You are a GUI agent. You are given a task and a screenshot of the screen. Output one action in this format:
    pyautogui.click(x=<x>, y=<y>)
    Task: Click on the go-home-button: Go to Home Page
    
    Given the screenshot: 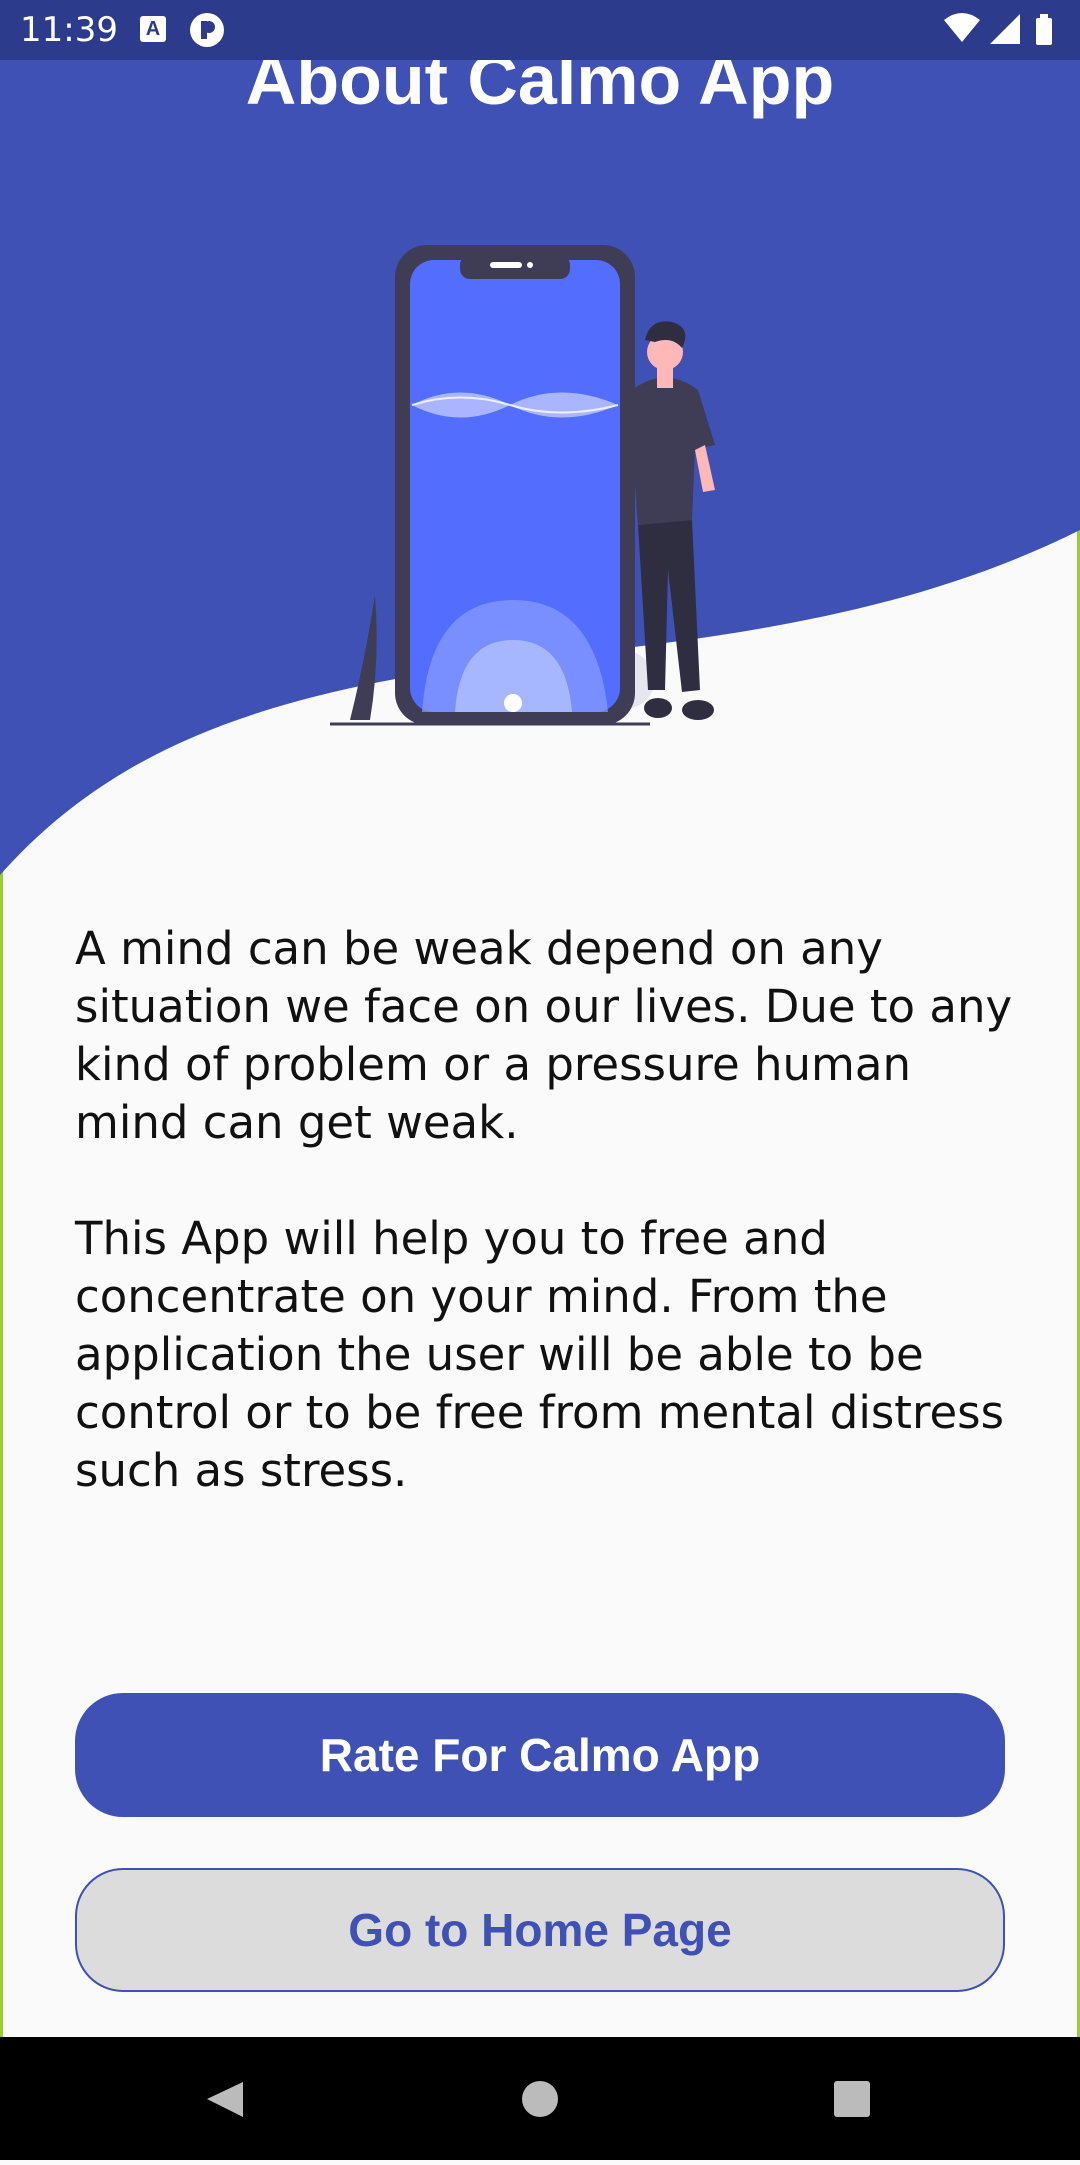 What is the action you would take?
    pyautogui.click(x=540, y=1930)
    